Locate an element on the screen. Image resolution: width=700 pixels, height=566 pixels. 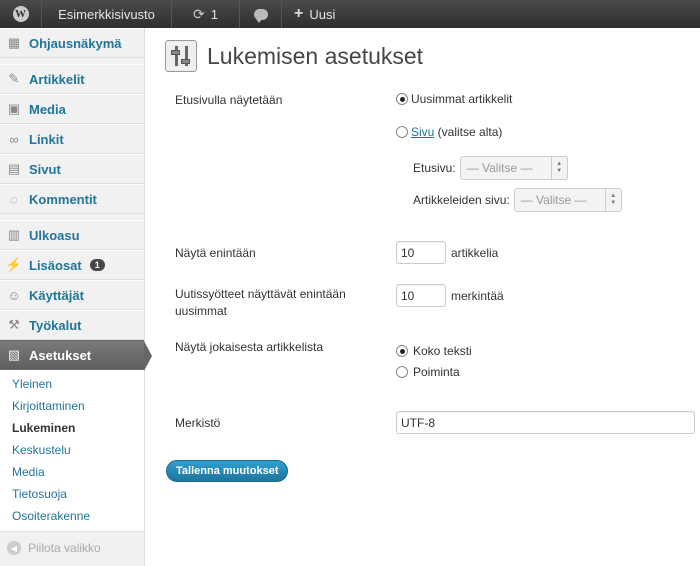
sidebar-item-settings: ▧ Asetukset is located at coordinates (76, 355).